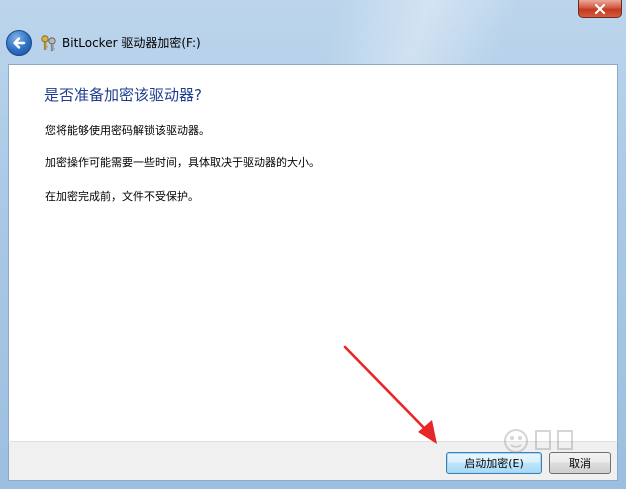  Describe the element at coordinates (494, 463) in the screenshot. I see `start-encryption-button: 启动加密(E)` at that location.